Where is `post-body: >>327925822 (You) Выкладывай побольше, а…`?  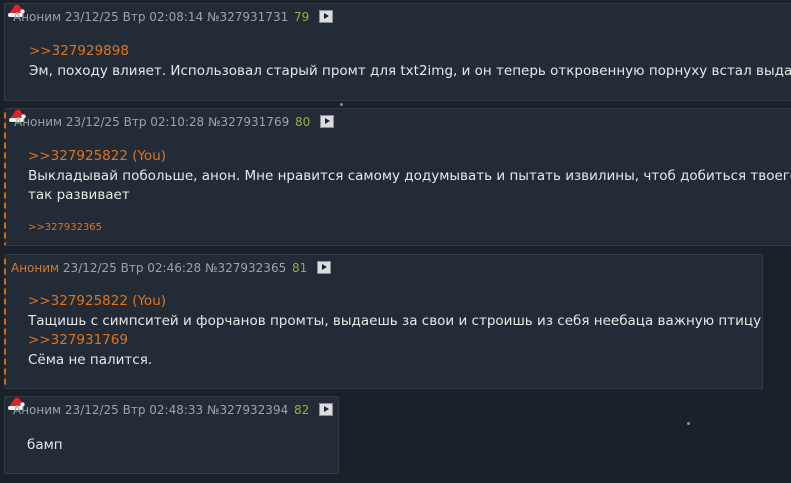
post-body: >>327925822 (You) Выкладывай побольше, а… is located at coordinates (409, 176).